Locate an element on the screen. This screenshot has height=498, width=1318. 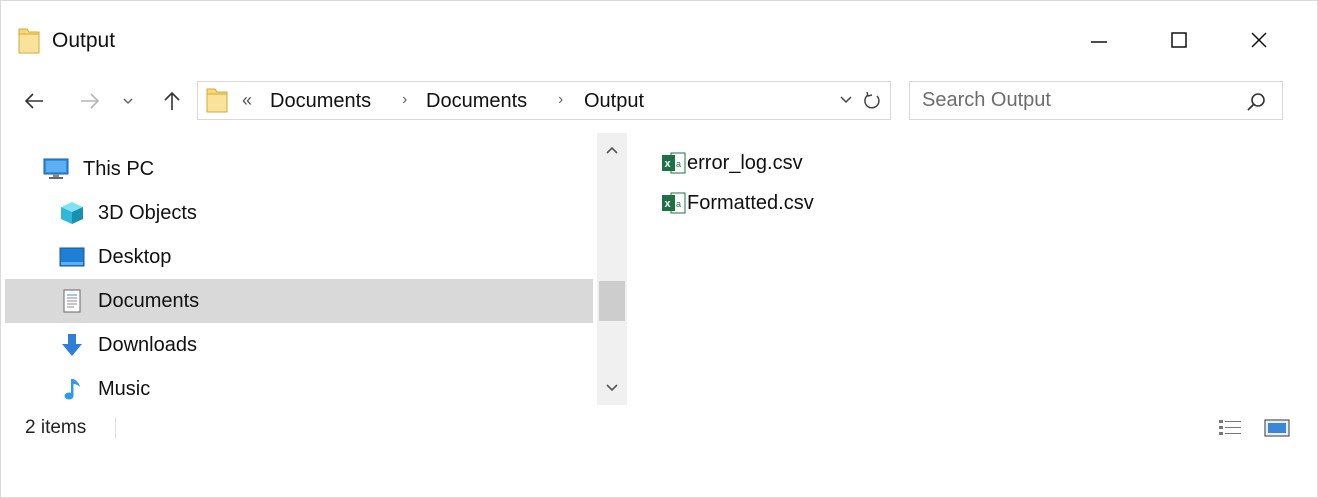
refresh-icon is located at coordinates (872, 100).